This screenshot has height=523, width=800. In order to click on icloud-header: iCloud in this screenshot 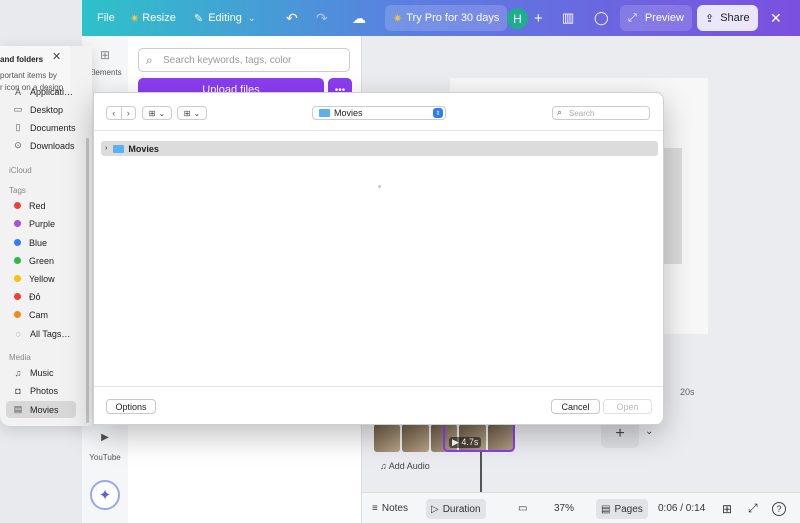, I will do `click(20, 170)`.